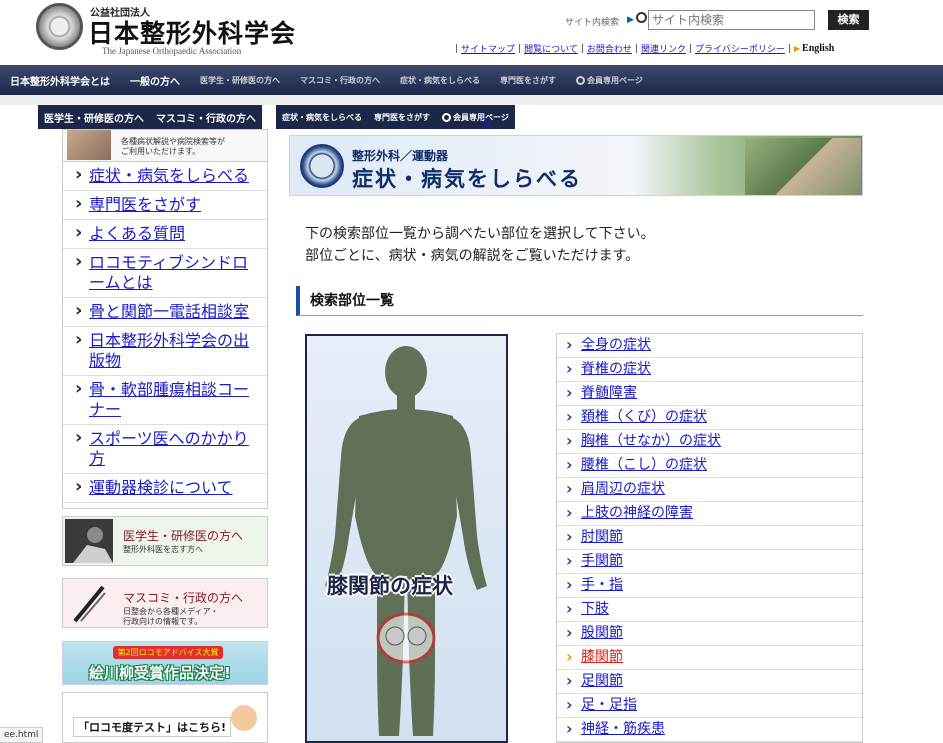 The image size is (943, 743). Describe the element at coordinates (168, 652) in the screenshot. I see `senryu-badge: 第2回ロコモアドバイス大賞` at that location.